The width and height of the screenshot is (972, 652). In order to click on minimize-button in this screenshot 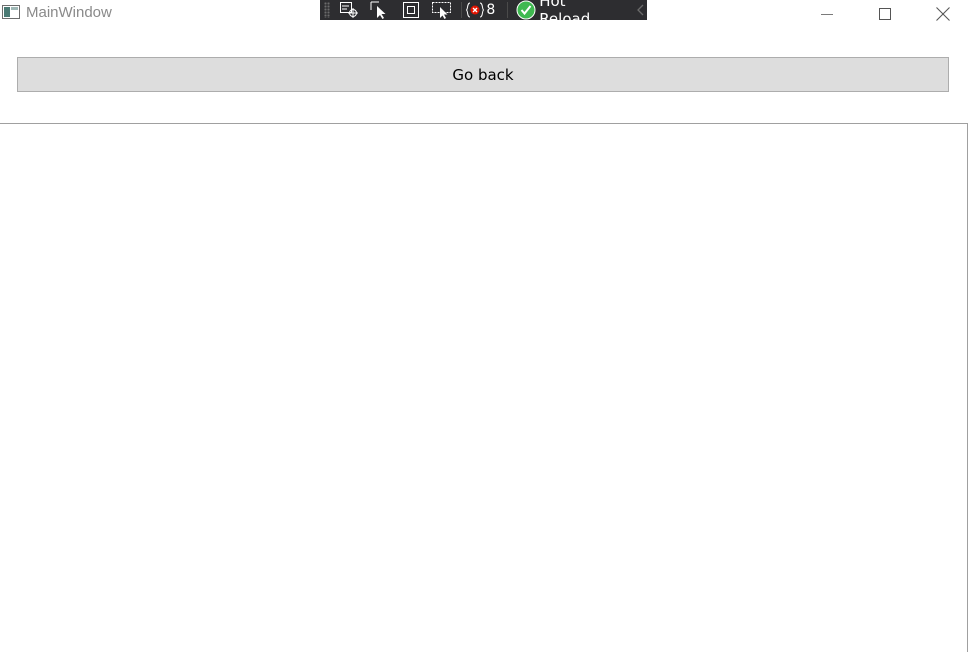, I will do `click(827, 14)`.